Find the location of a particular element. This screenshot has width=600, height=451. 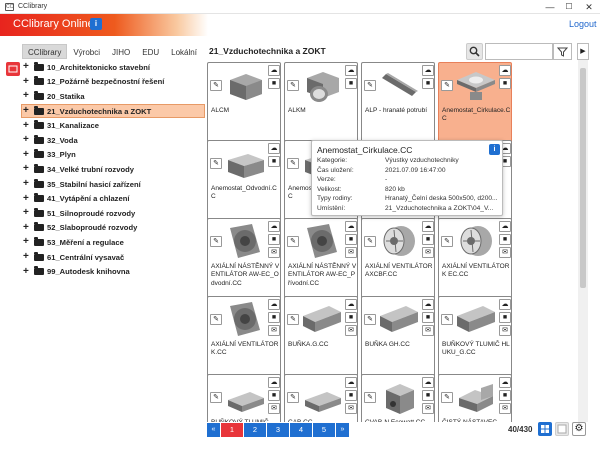

component-card: ☁ ■ ✎ ✉ AXIÁLNÍ VENTILÁTOR K.CC is located at coordinates (244, 337).